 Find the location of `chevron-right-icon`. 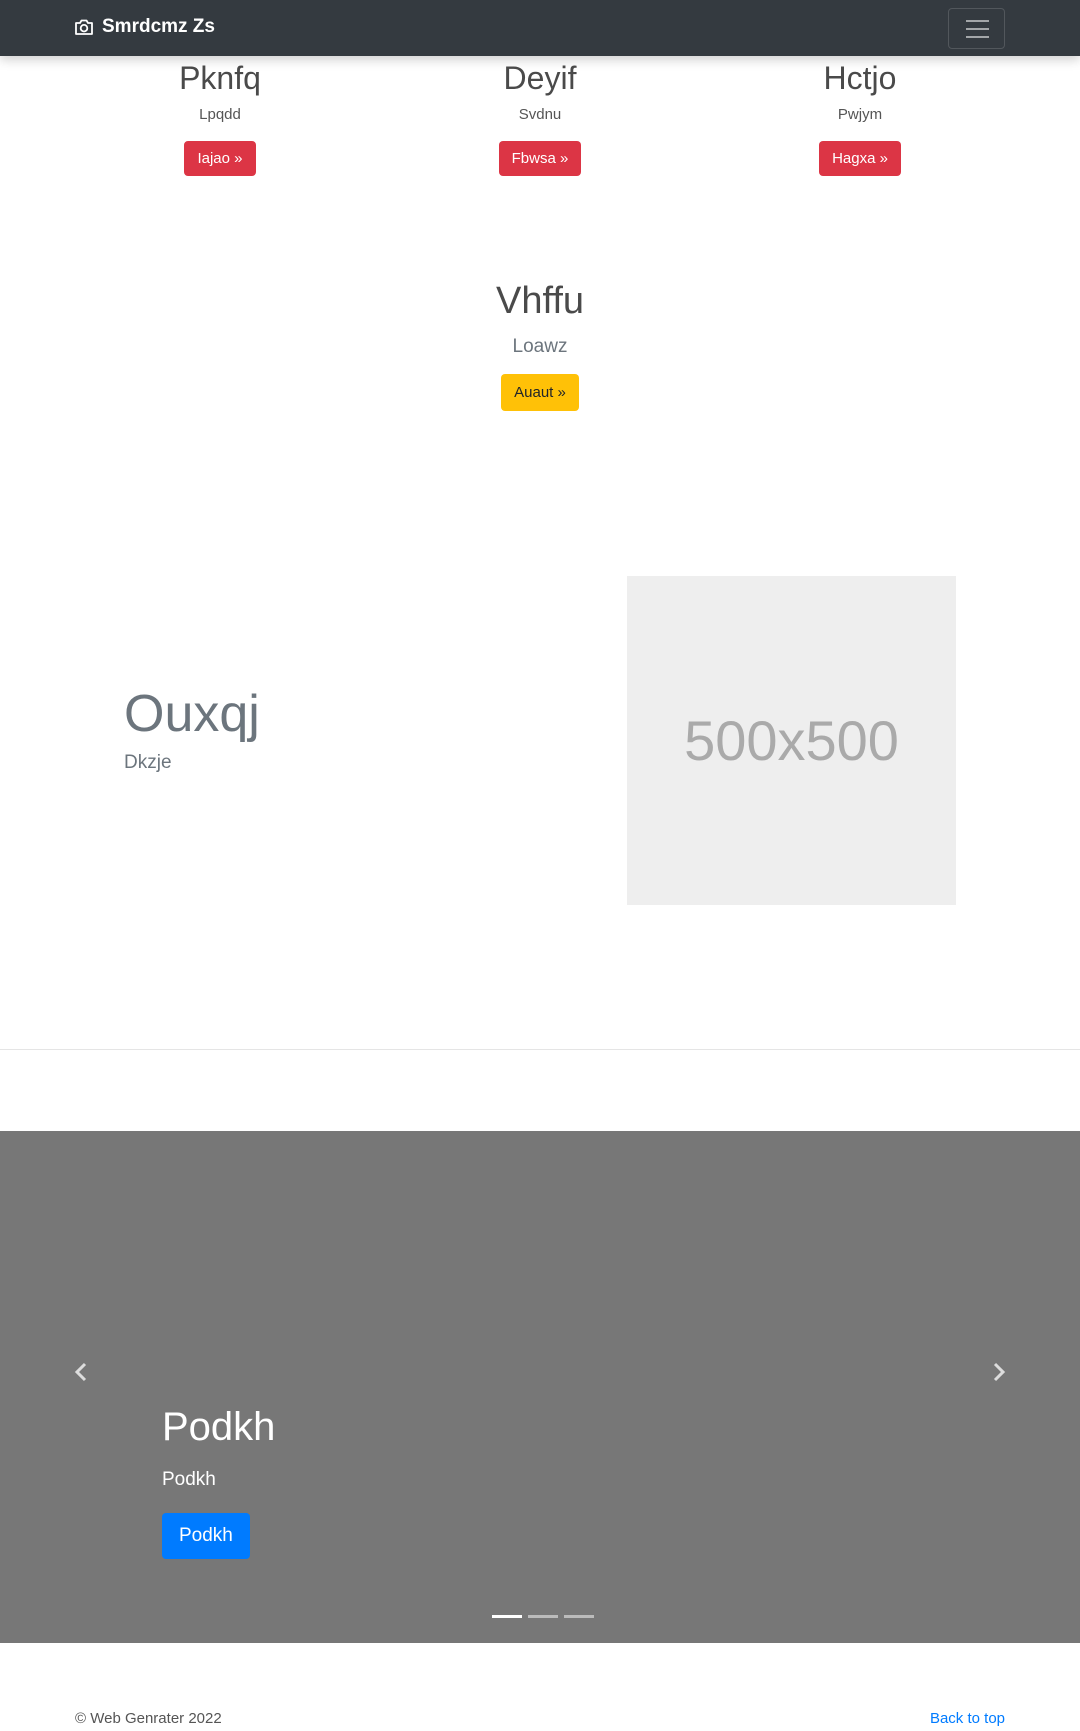

chevron-right-icon is located at coordinates (999, 1374).